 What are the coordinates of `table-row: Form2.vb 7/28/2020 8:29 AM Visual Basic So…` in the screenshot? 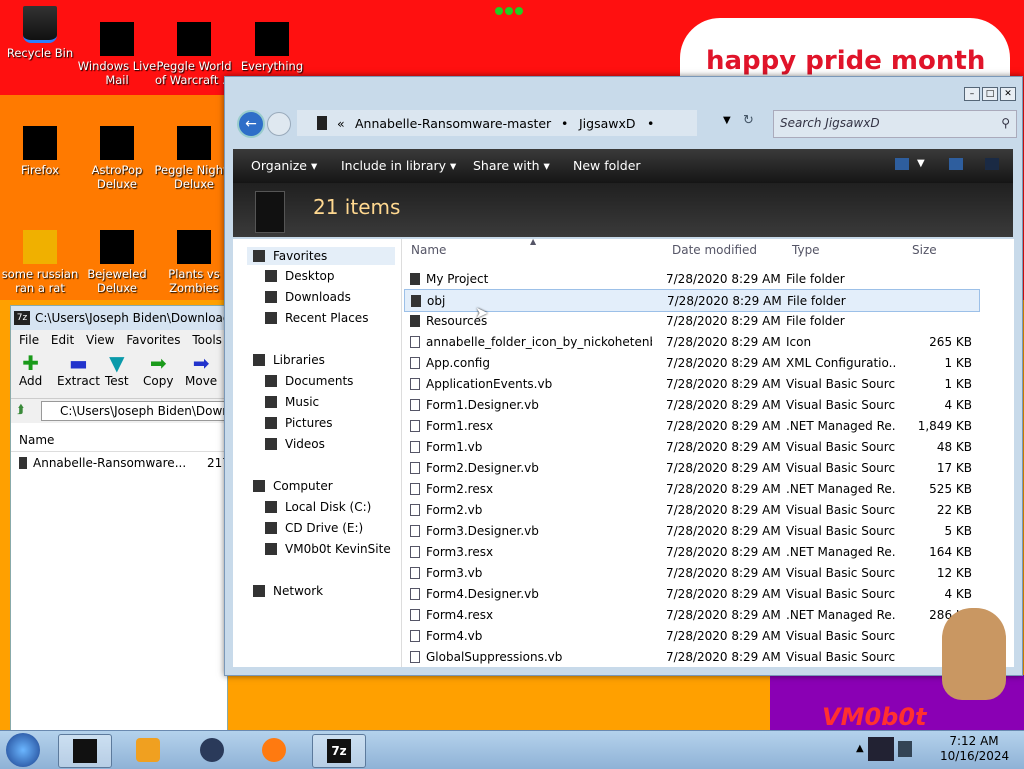 It's located at (691, 509).